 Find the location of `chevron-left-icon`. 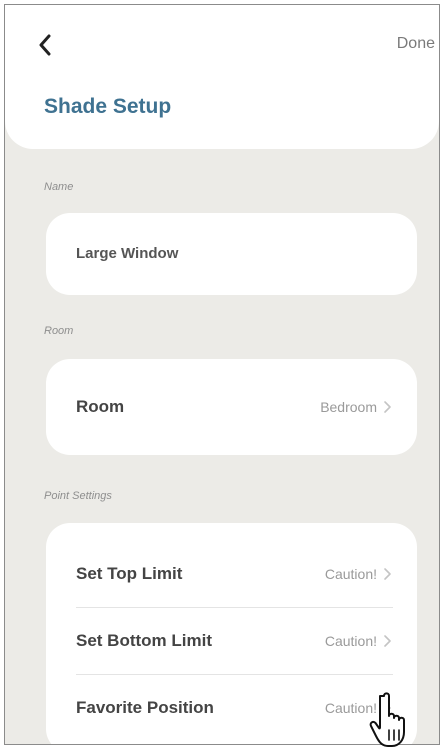

chevron-left-icon is located at coordinates (45, 45).